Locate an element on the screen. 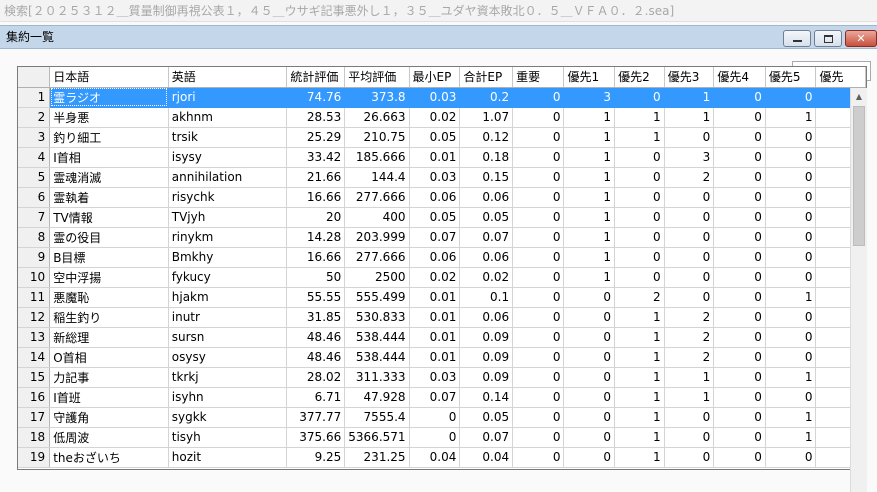  column-header: 英語 is located at coordinates (228, 77).